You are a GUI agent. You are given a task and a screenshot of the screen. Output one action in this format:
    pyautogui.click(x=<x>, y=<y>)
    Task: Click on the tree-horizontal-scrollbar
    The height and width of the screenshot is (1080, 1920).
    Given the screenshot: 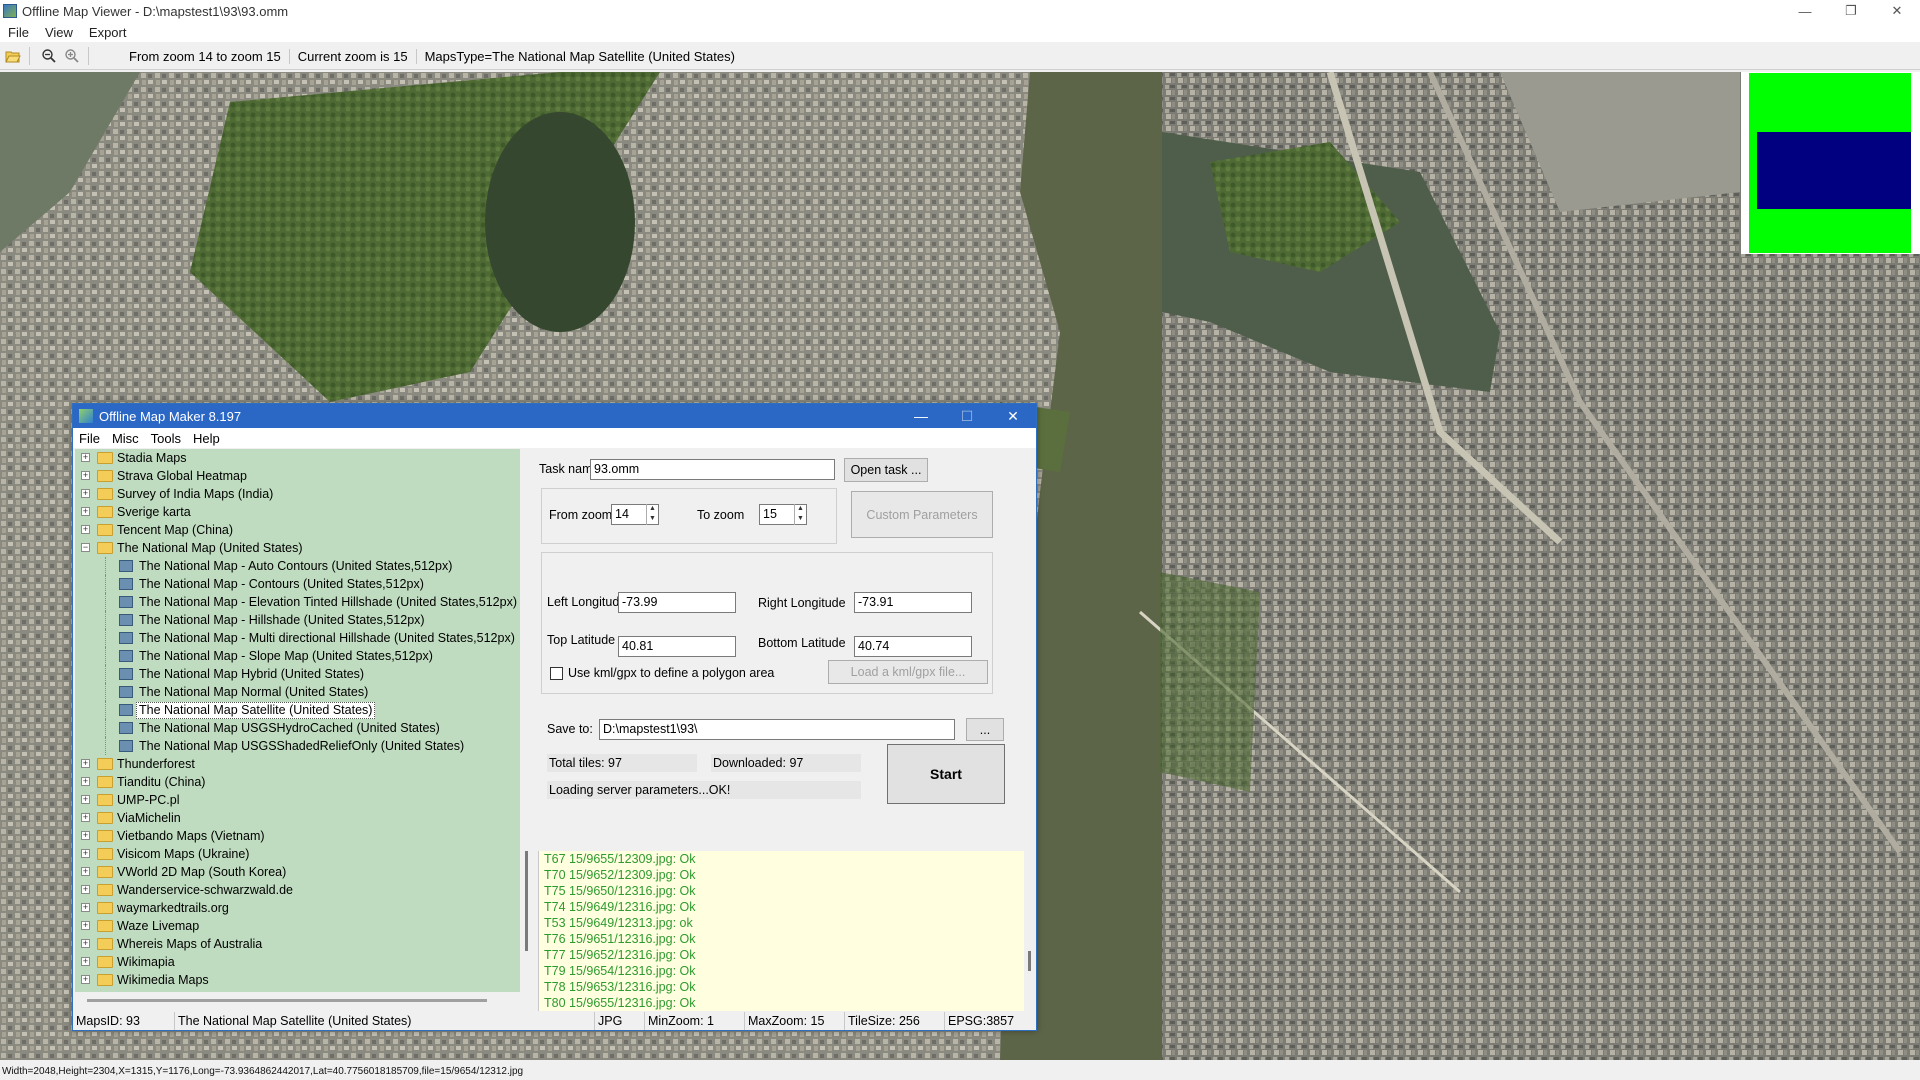 What is the action you would take?
    pyautogui.click(x=297, y=1001)
    